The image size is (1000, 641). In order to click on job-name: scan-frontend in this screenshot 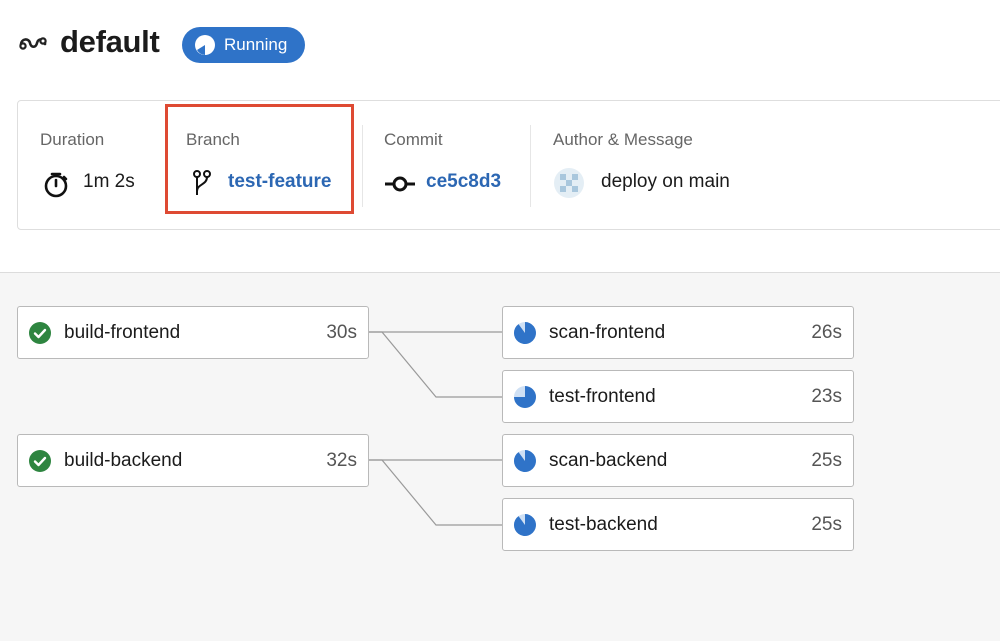, I will do `click(607, 332)`.